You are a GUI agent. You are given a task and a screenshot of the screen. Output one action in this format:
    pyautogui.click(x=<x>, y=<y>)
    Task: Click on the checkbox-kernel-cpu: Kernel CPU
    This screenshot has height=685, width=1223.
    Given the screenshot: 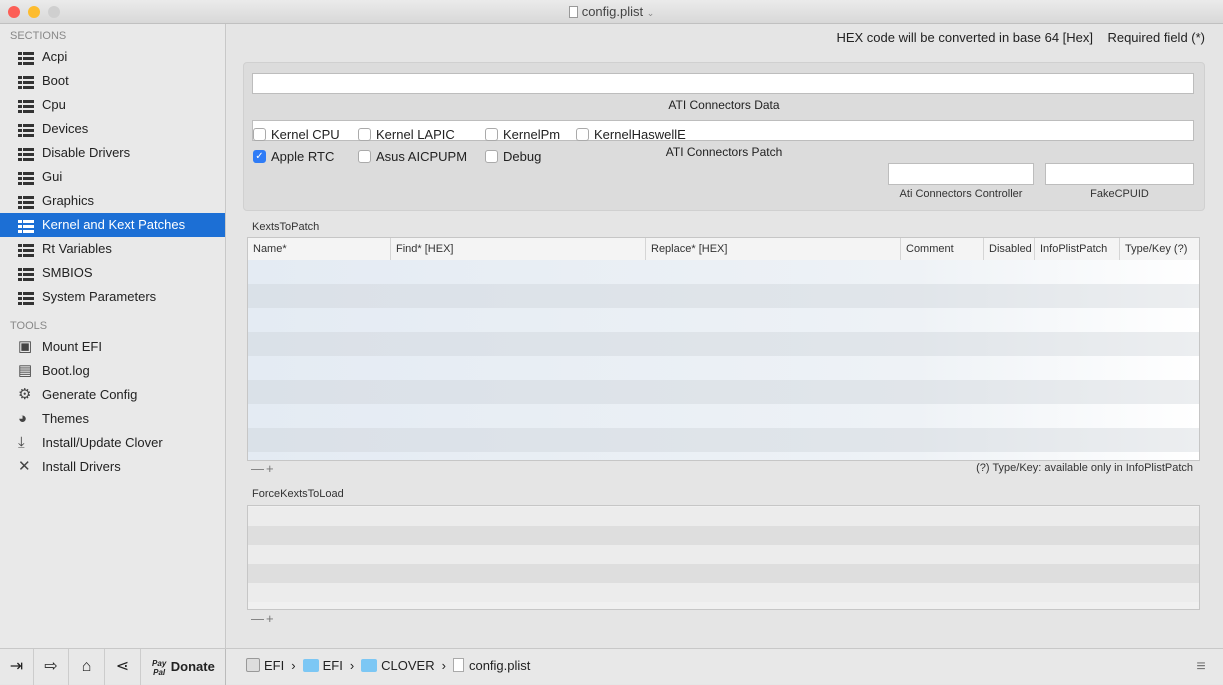 What is the action you would take?
    pyautogui.click(x=296, y=135)
    